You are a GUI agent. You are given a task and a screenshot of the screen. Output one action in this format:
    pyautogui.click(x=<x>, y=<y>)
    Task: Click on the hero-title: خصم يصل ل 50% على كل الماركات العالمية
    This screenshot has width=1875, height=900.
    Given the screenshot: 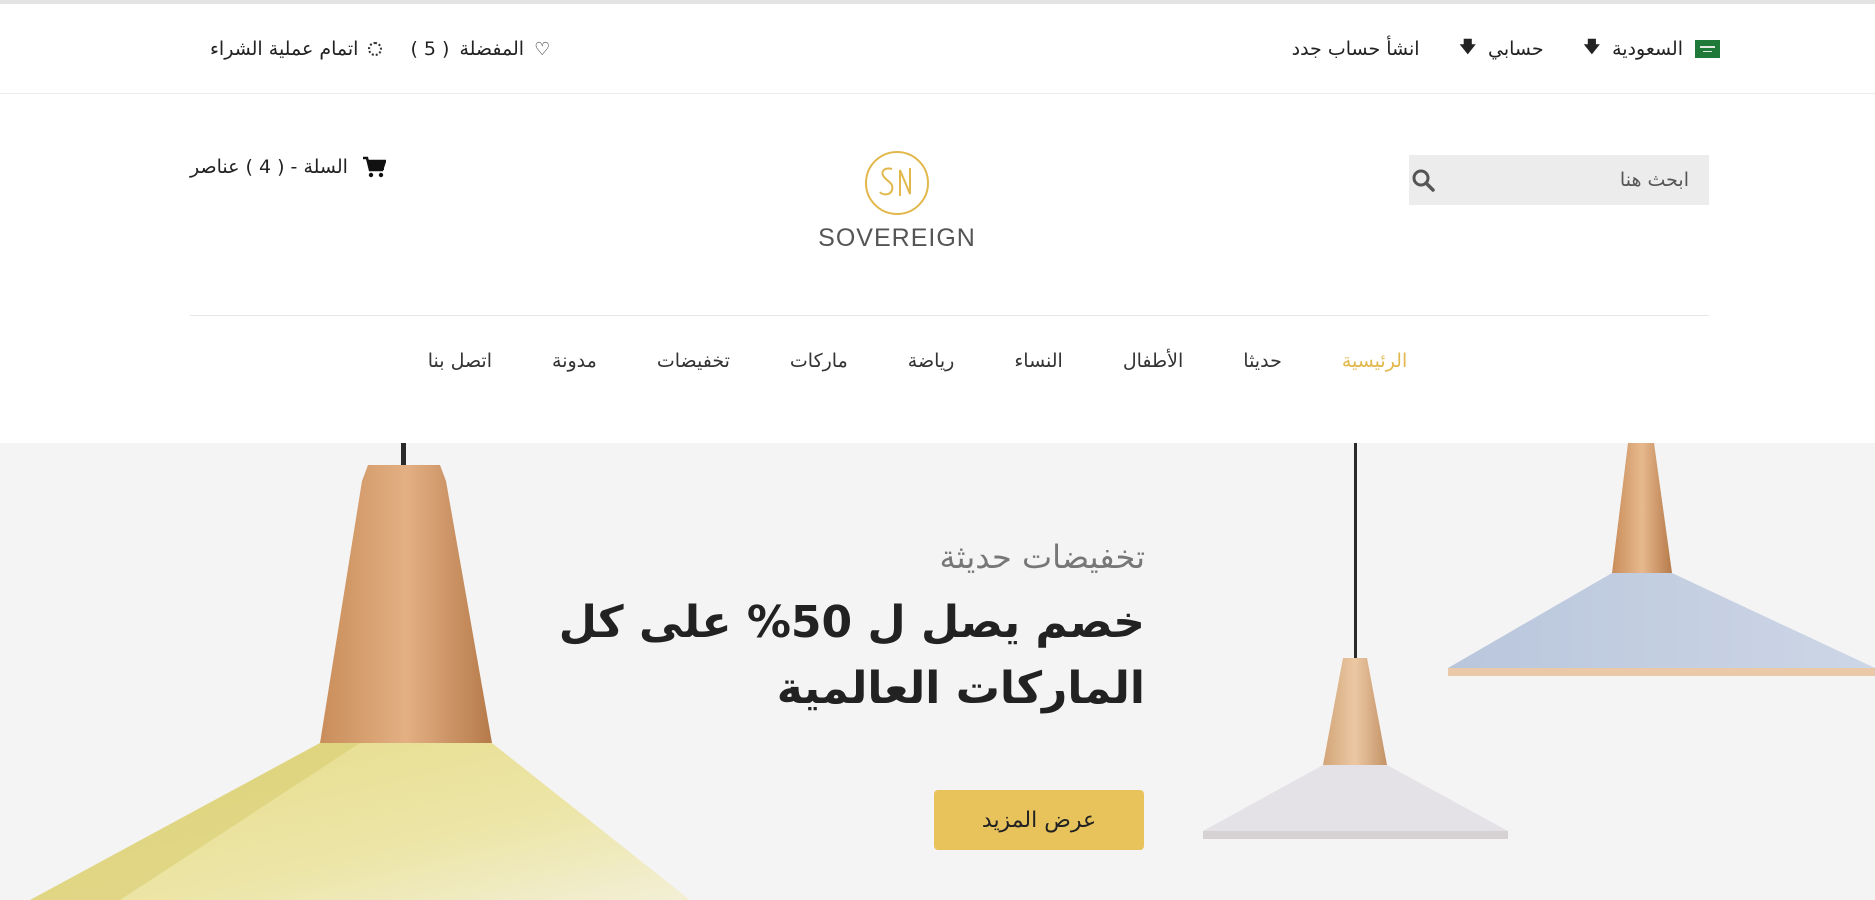 What is the action you would take?
    pyautogui.click(x=835, y=656)
    